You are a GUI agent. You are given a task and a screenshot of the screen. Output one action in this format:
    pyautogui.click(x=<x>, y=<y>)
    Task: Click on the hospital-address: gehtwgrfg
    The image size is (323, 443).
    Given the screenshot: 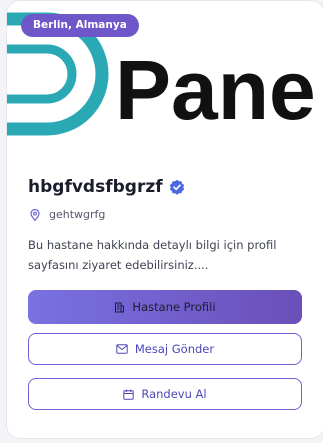 What is the action you would take?
    pyautogui.click(x=77, y=214)
    